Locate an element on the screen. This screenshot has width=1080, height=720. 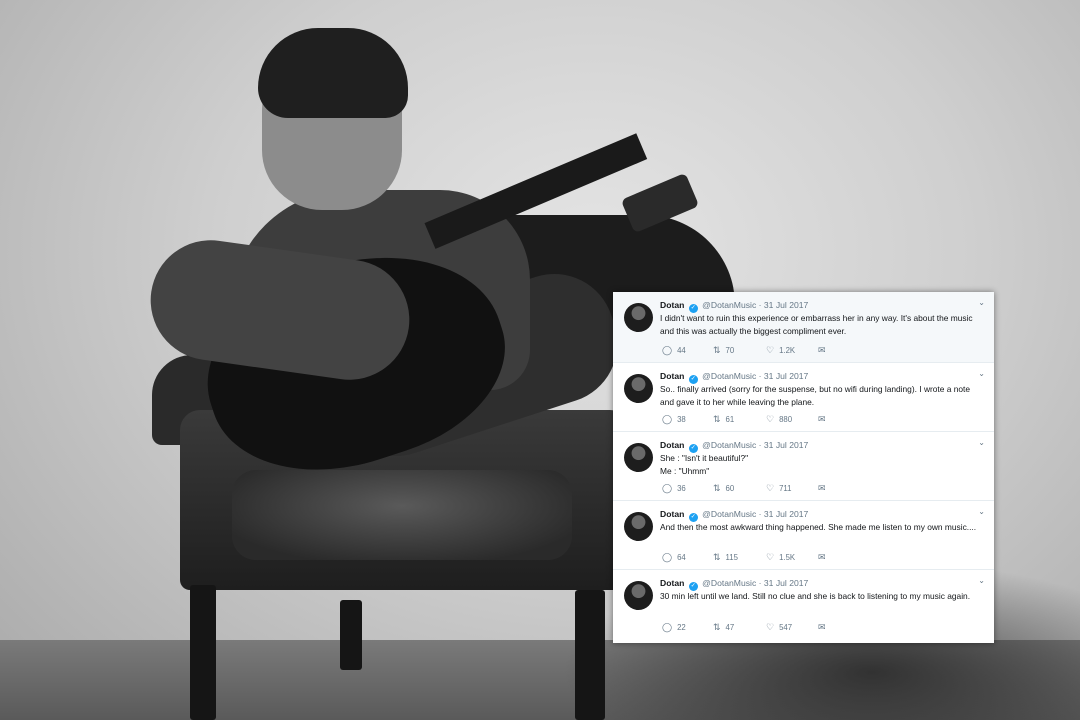
retweet-button: ⇅ 115 is located at coordinates (725, 557).